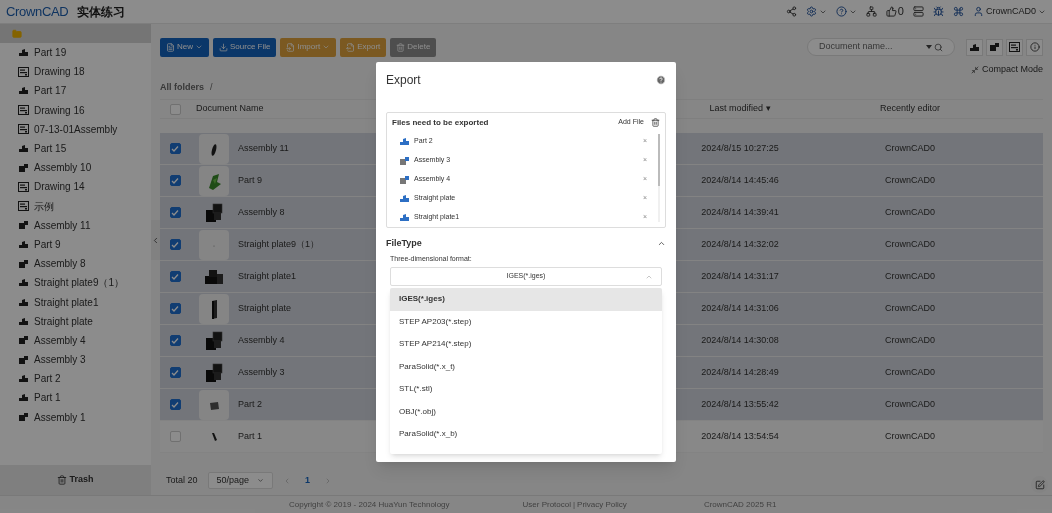 This screenshot has width=1052, height=513. I want to click on table-cell: Assembly 4, so click(261, 339).